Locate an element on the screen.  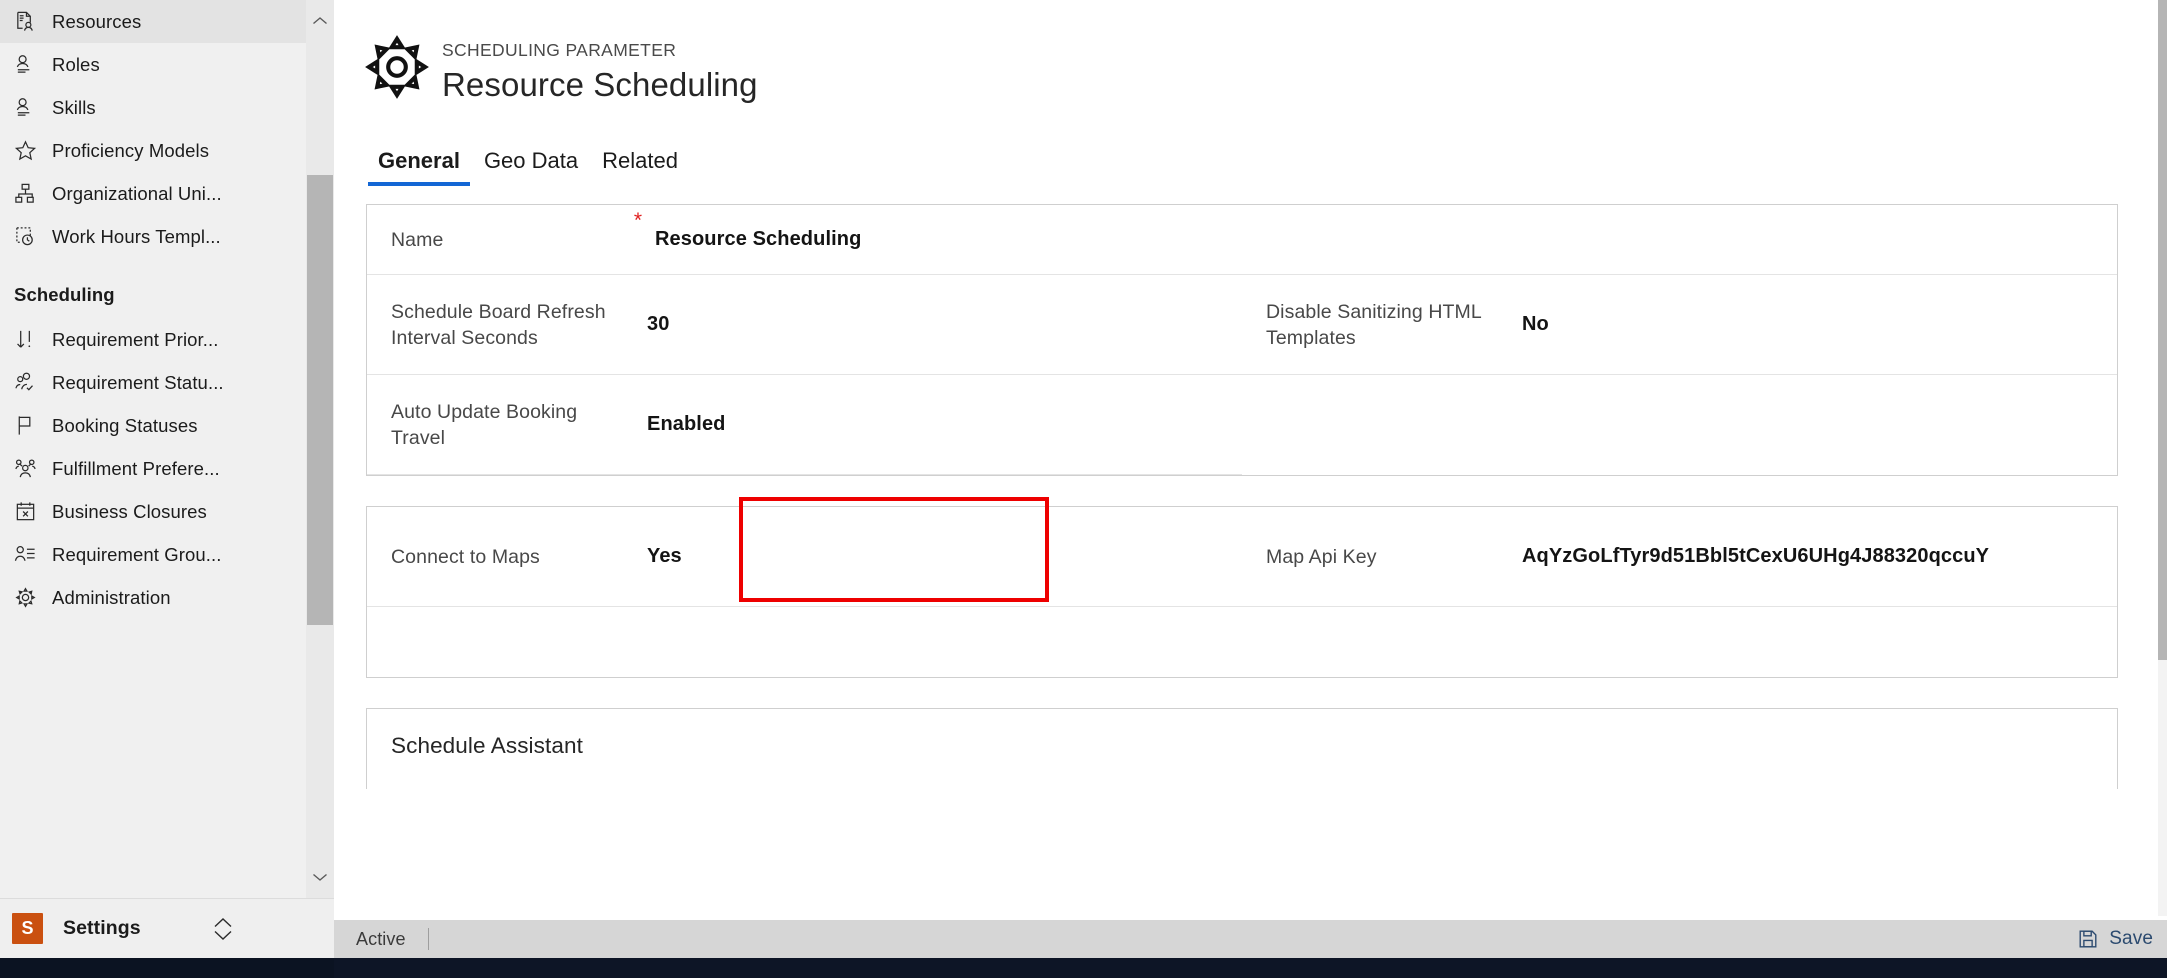
card-right-column: Disable Sanitizing HTML Templates No is located at coordinates (1679, 340).